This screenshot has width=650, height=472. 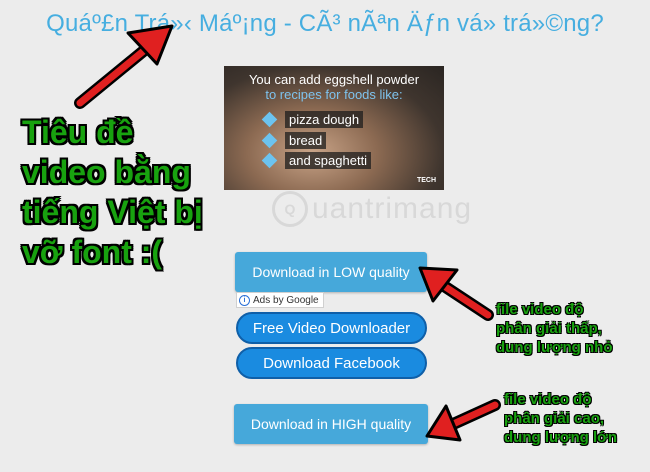 I want to click on arrow-to-low-quality-icon, so click(x=456, y=293).